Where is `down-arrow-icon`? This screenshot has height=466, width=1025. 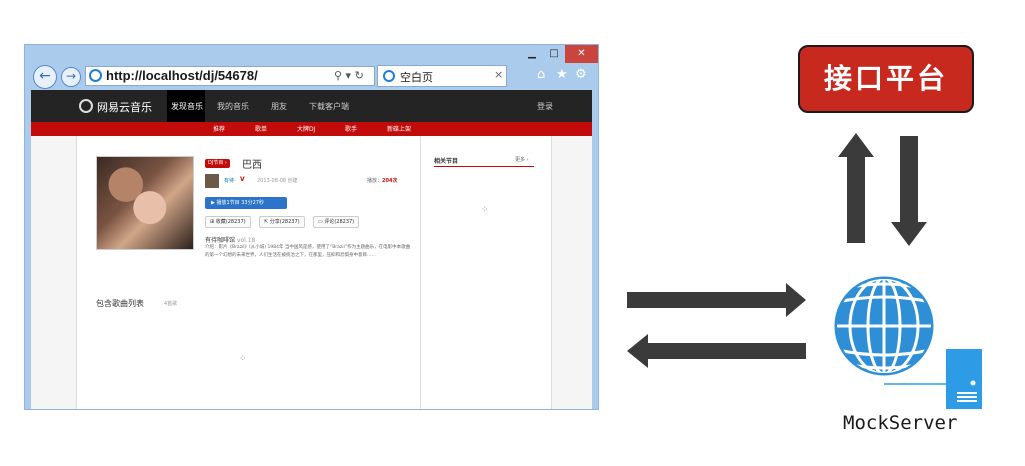 down-arrow-icon is located at coordinates (909, 191).